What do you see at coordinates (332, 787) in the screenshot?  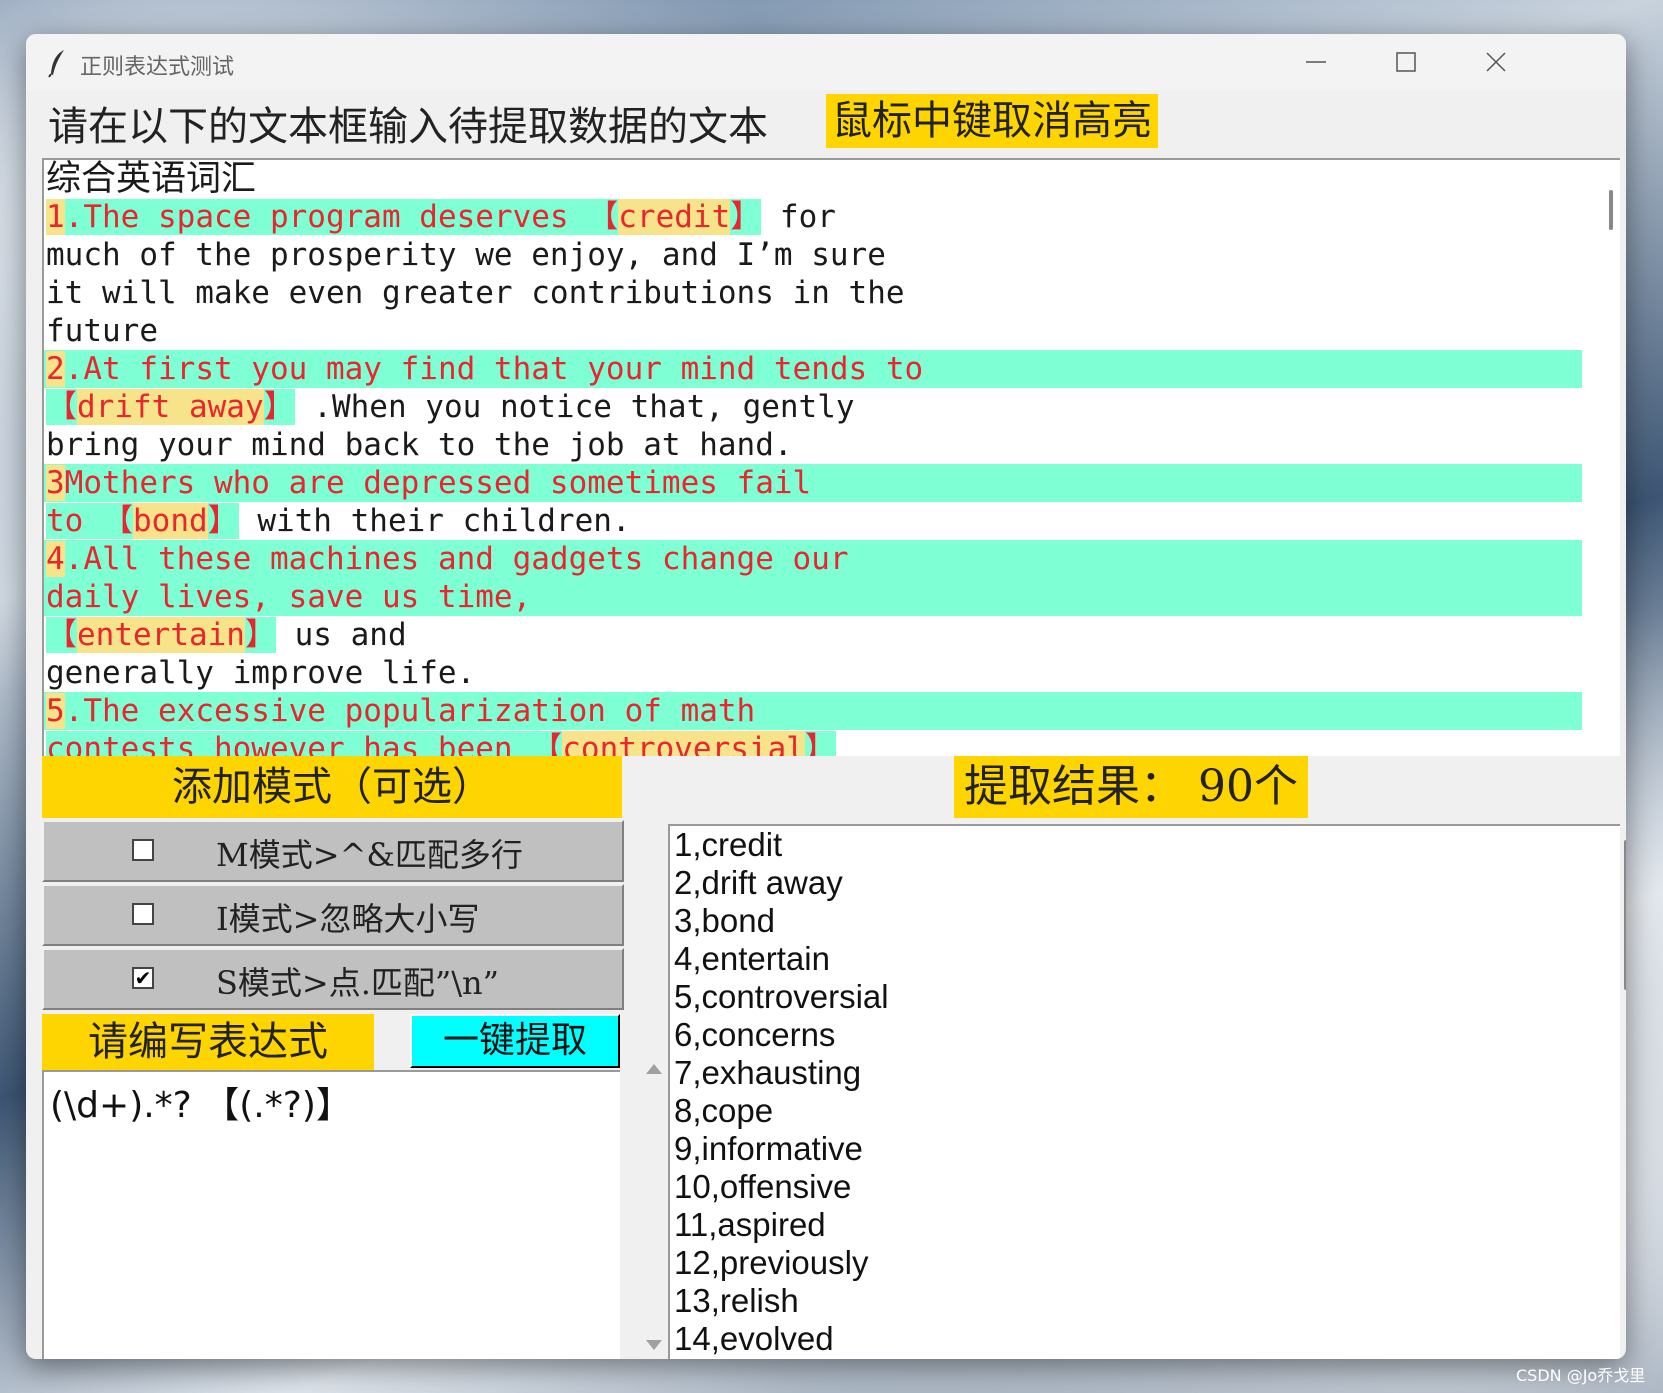 I see `mode-section-header: 添加模式（可选）` at bounding box center [332, 787].